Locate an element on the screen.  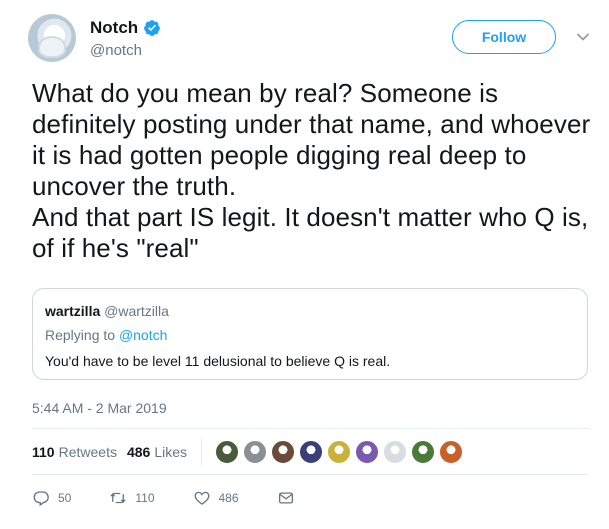
reply-action: 50 is located at coordinates (51, 498).